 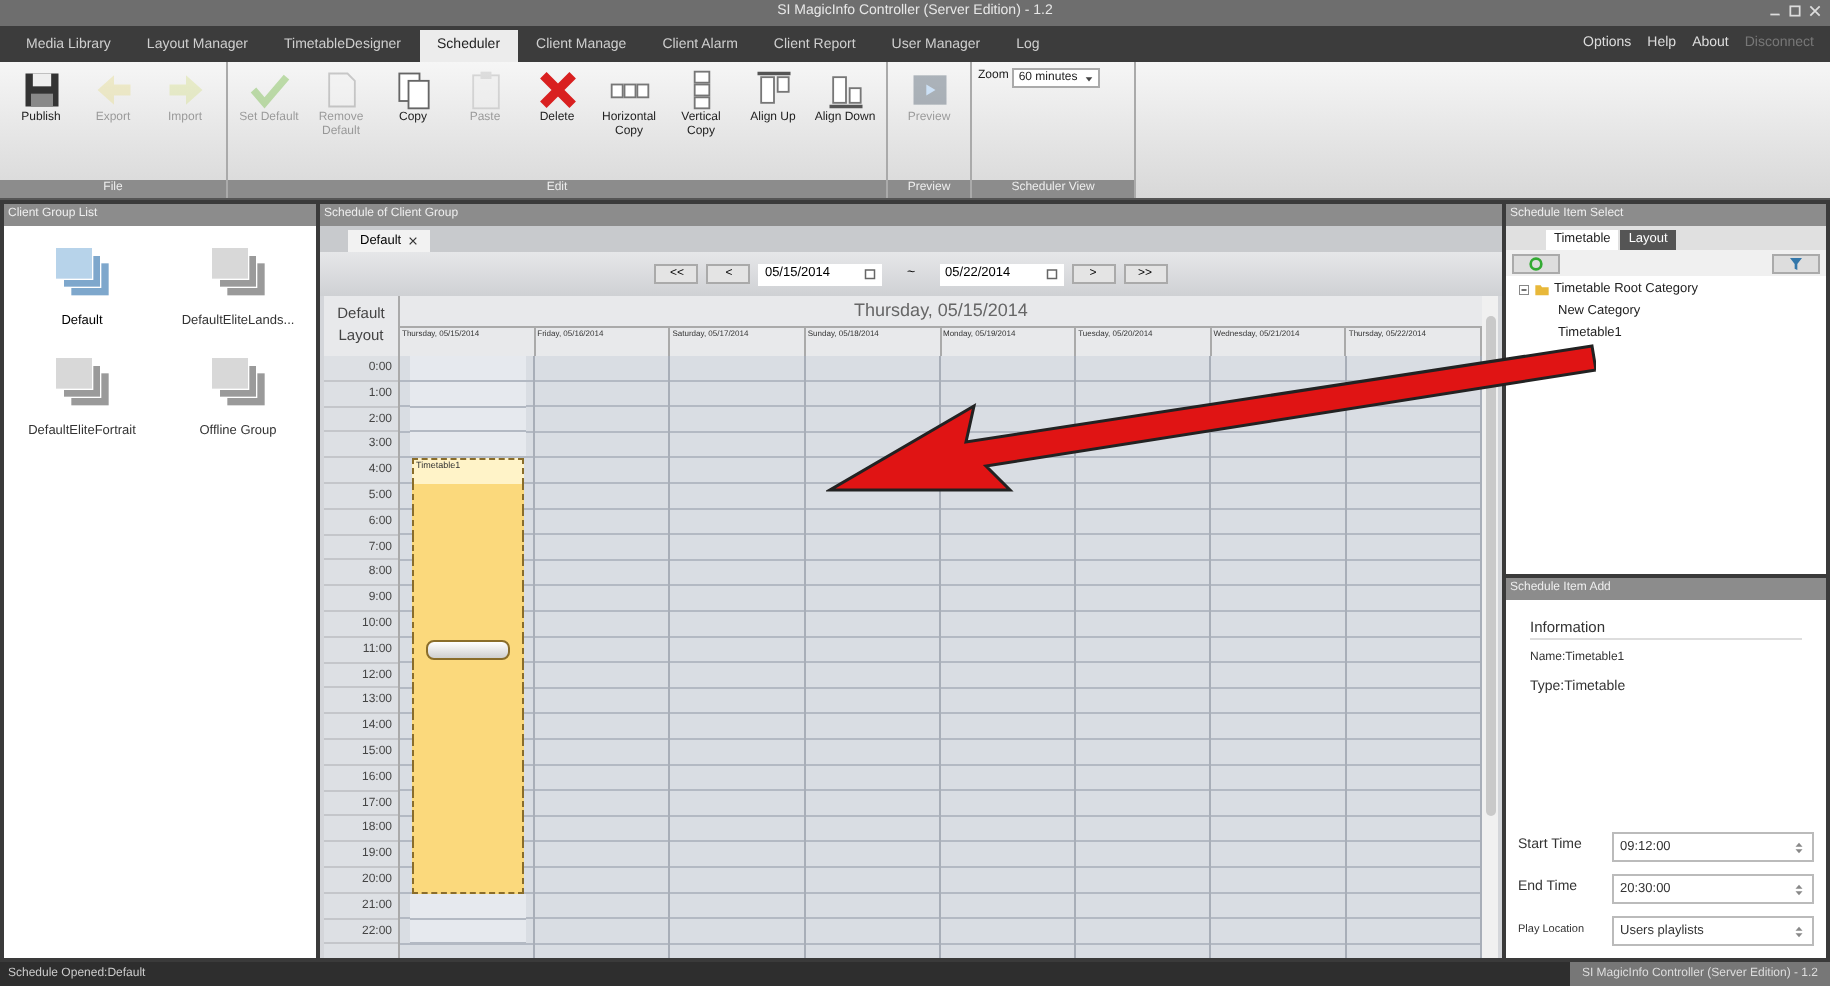 What do you see at coordinates (1088, 78) in the screenshot?
I see `caret-icon` at bounding box center [1088, 78].